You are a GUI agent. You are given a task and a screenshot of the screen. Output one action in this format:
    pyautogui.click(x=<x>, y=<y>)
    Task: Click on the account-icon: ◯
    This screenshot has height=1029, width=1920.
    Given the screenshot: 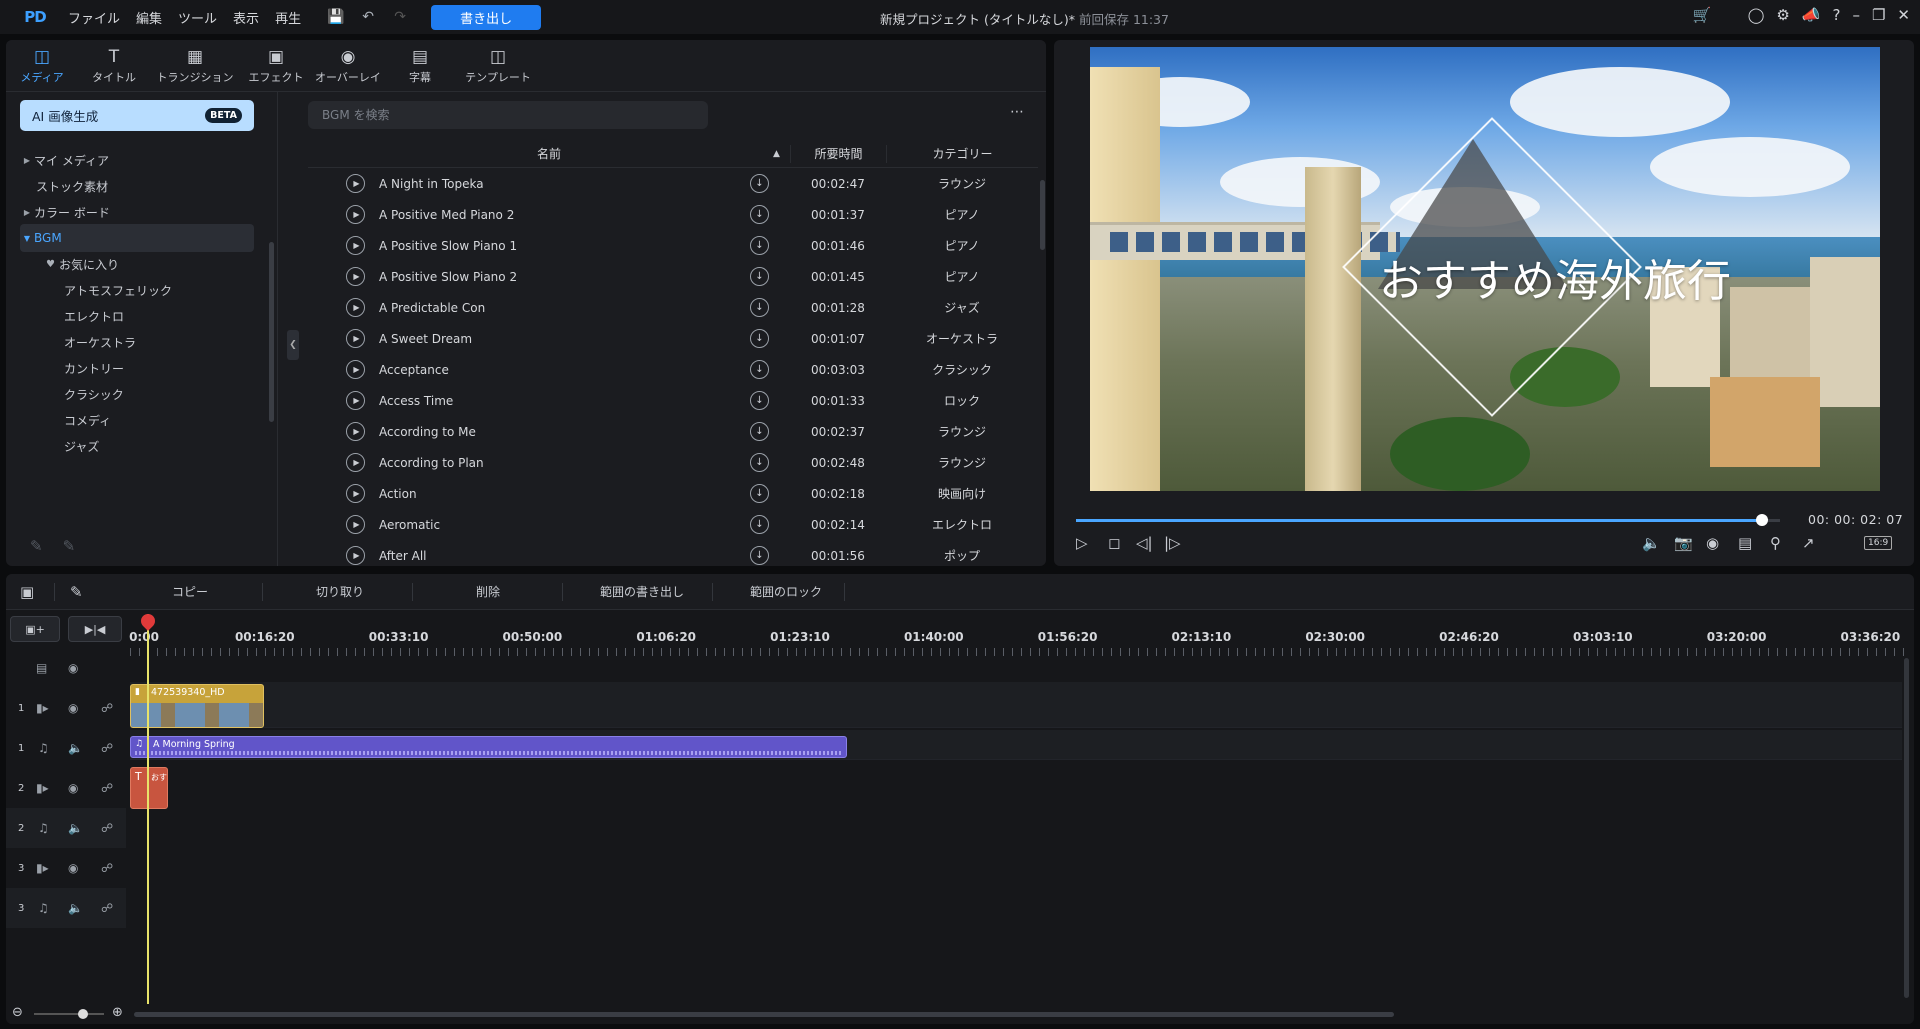 What is the action you would take?
    pyautogui.click(x=1756, y=15)
    